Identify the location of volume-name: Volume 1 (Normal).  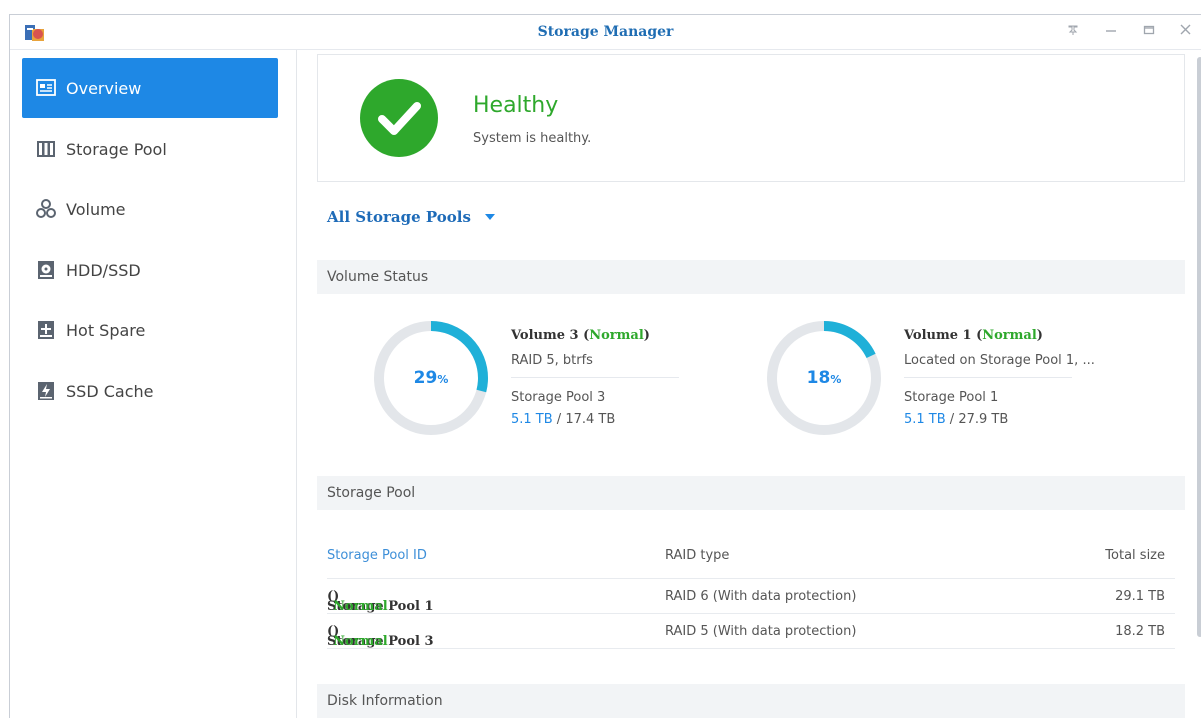
(973, 335).